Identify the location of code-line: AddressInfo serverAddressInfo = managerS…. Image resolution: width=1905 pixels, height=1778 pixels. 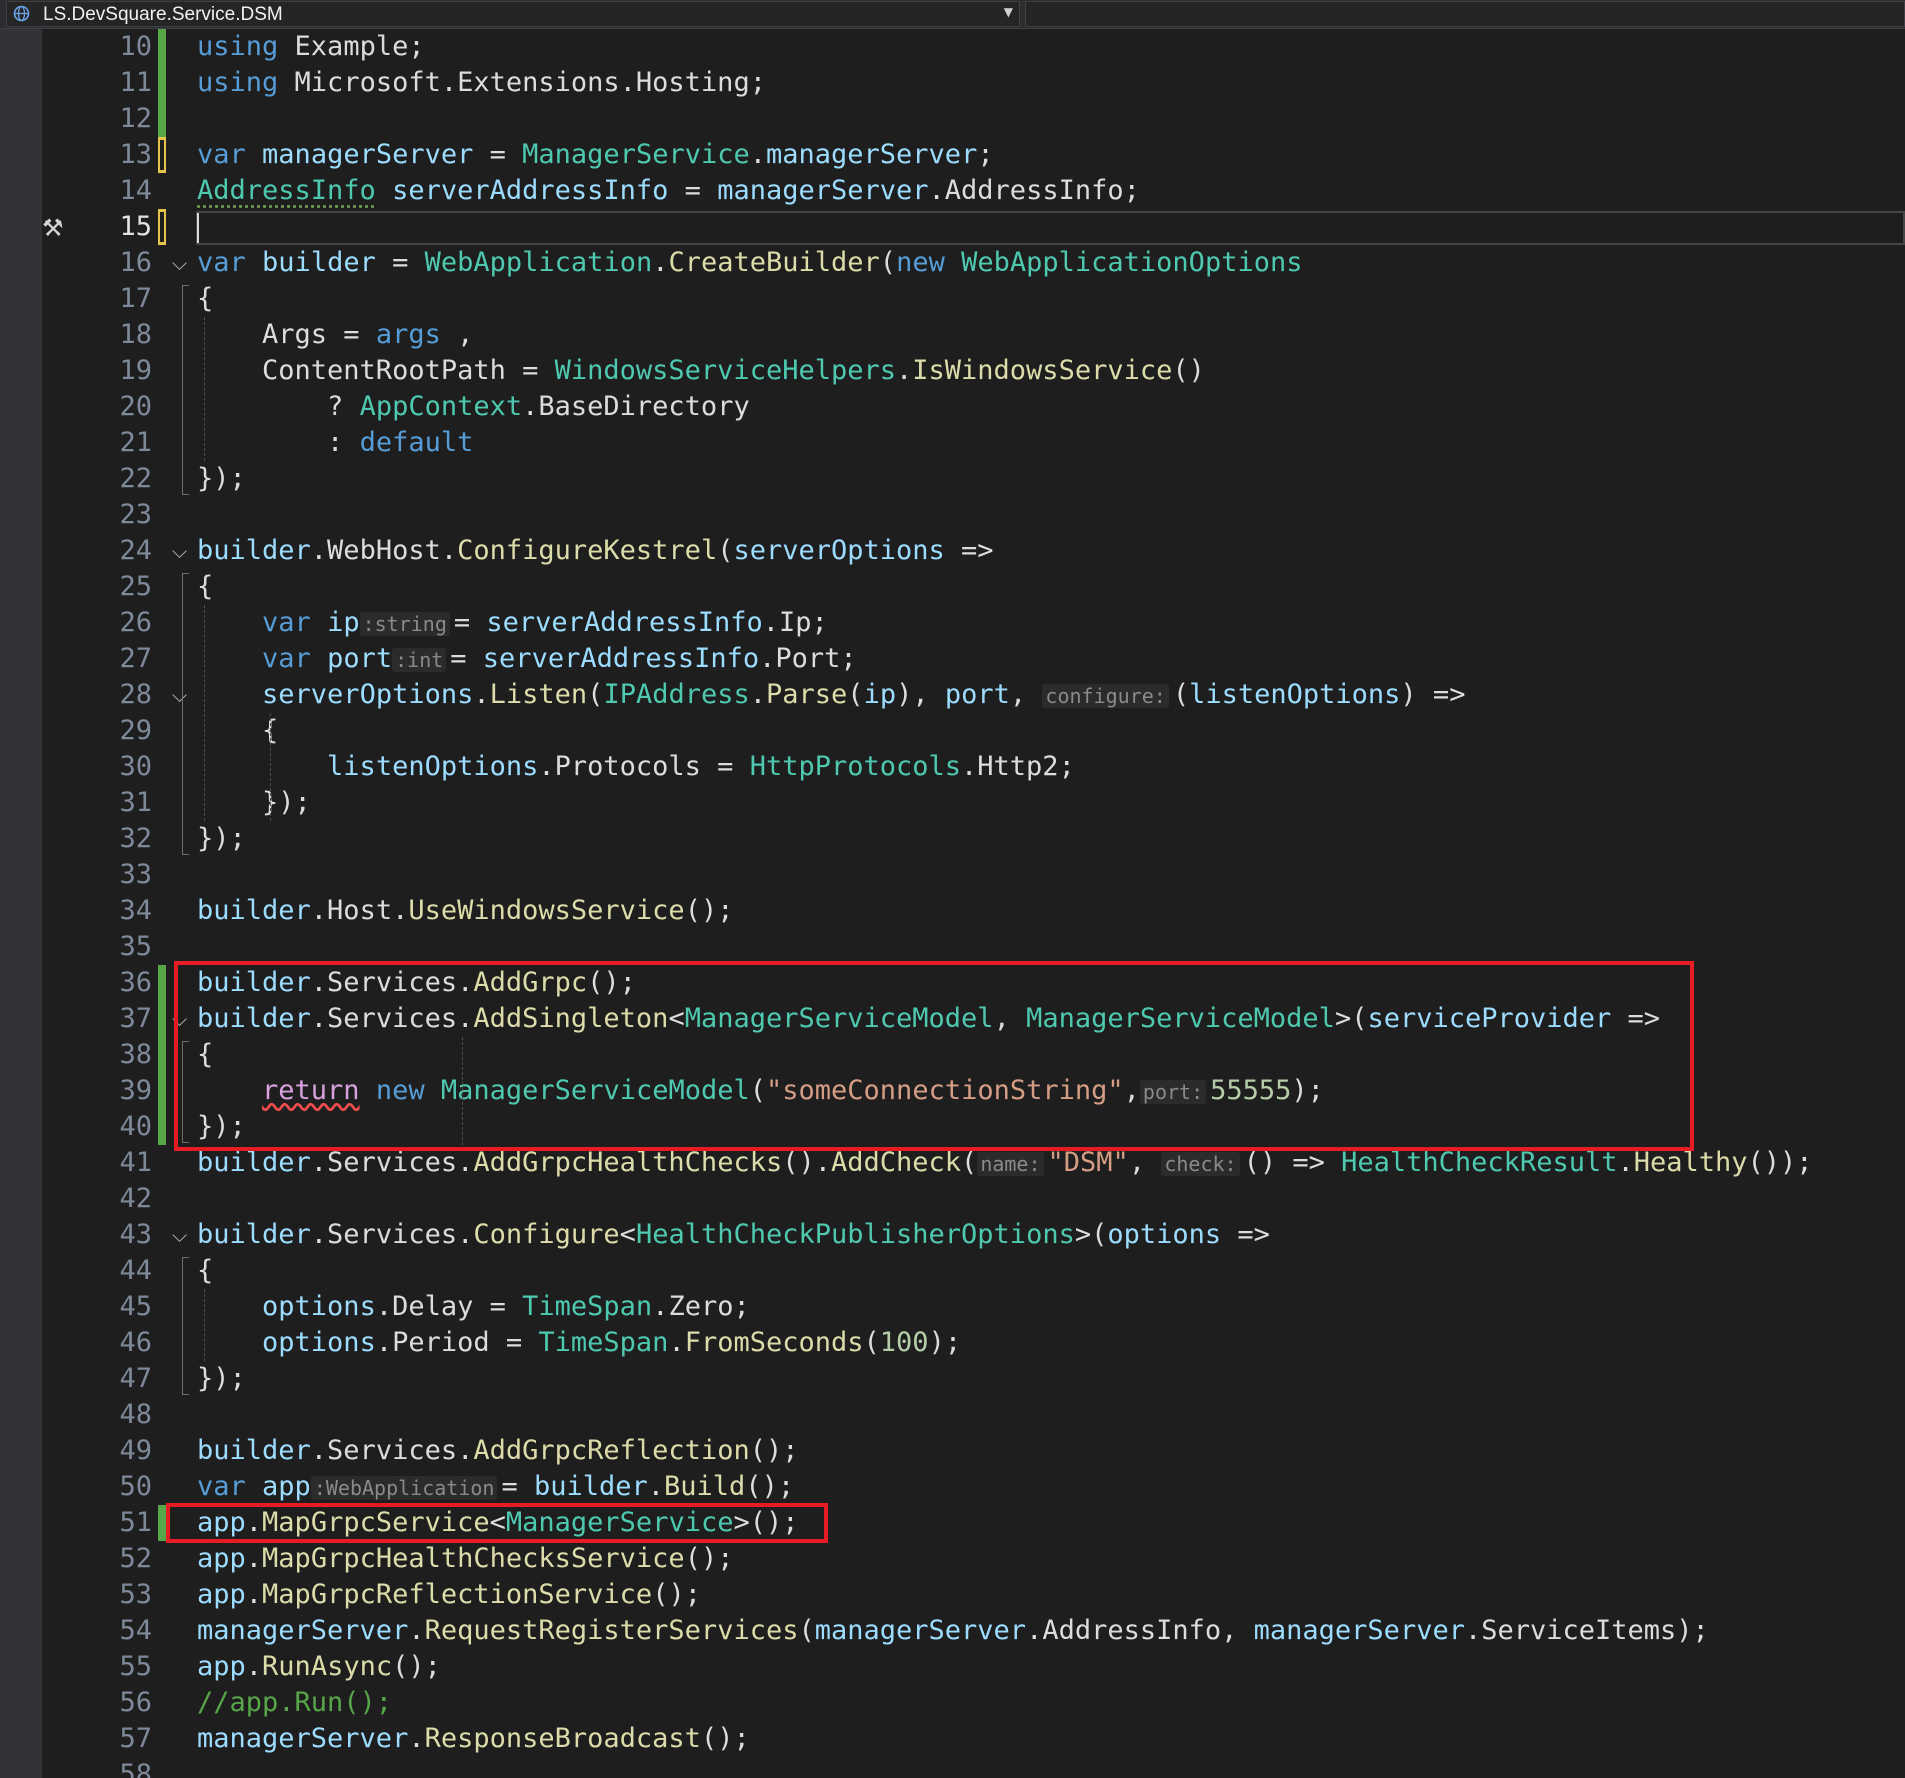
(668, 191).